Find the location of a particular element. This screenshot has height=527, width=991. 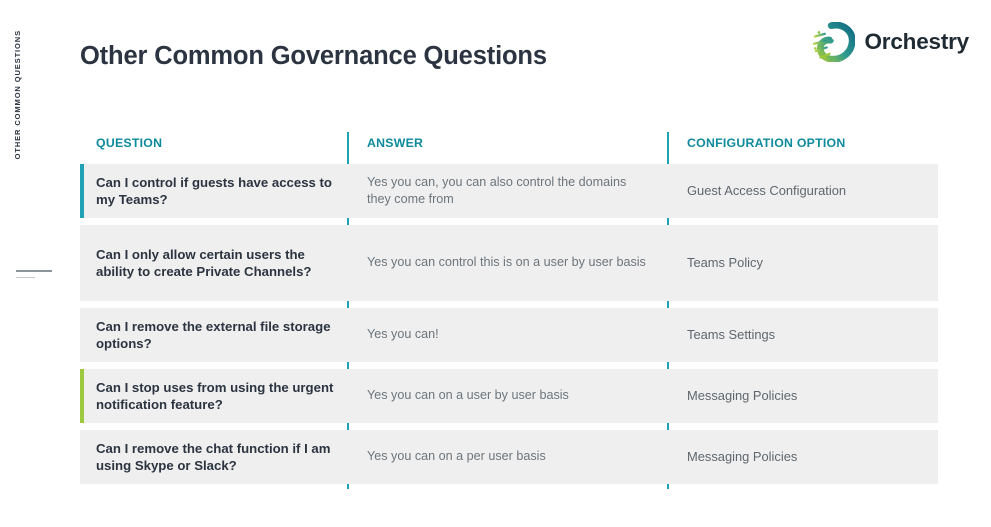

rail-mark-short is located at coordinates (25, 277).